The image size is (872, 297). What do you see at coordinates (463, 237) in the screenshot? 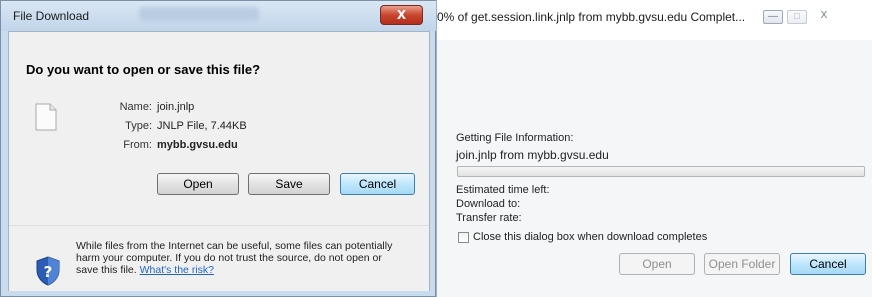
I see `close-on-complete-checkbox` at bounding box center [463, 237].